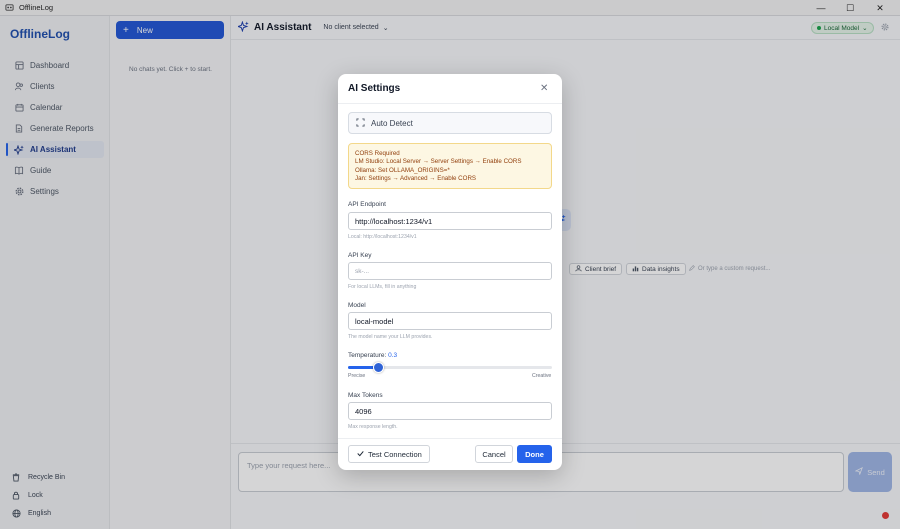 This screenshot has height=529, width=900. I want to click on api-key-label: API Key, so click(360, 255).